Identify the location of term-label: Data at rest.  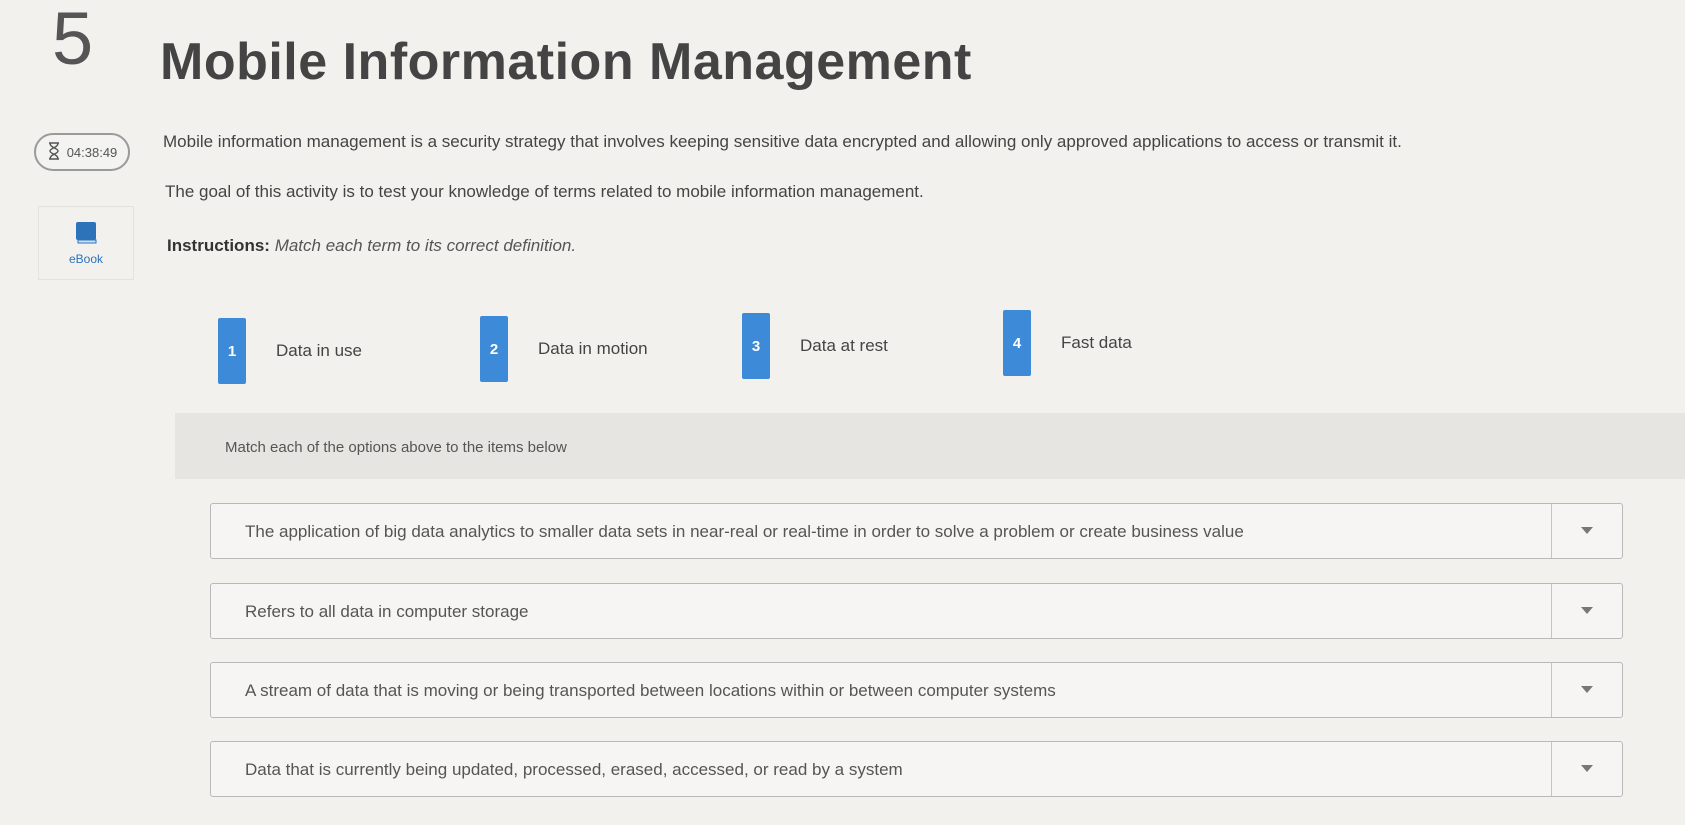
(844, 345).